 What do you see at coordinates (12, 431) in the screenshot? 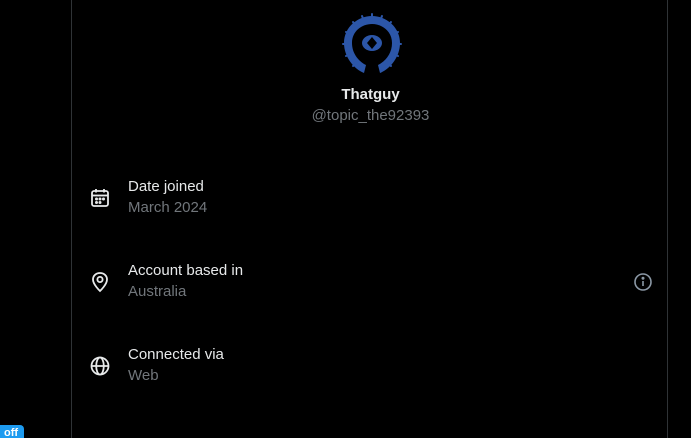
I see `off-toggle-badge: off` at bounding box center [12, 431].